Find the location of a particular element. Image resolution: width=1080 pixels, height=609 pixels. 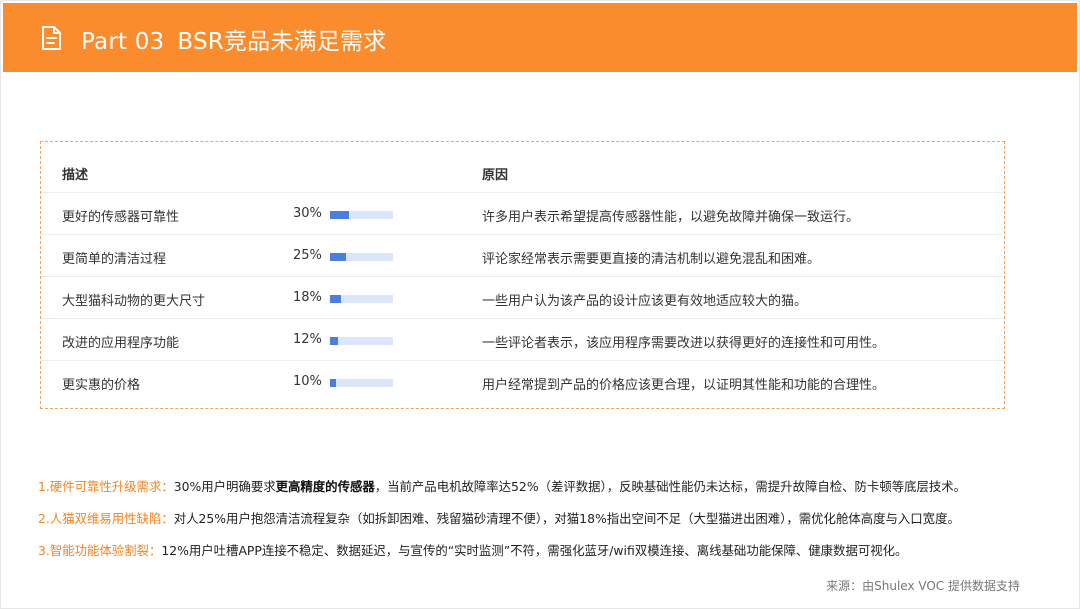

row-percent-label: 10% is located at coordinates (307, 381).